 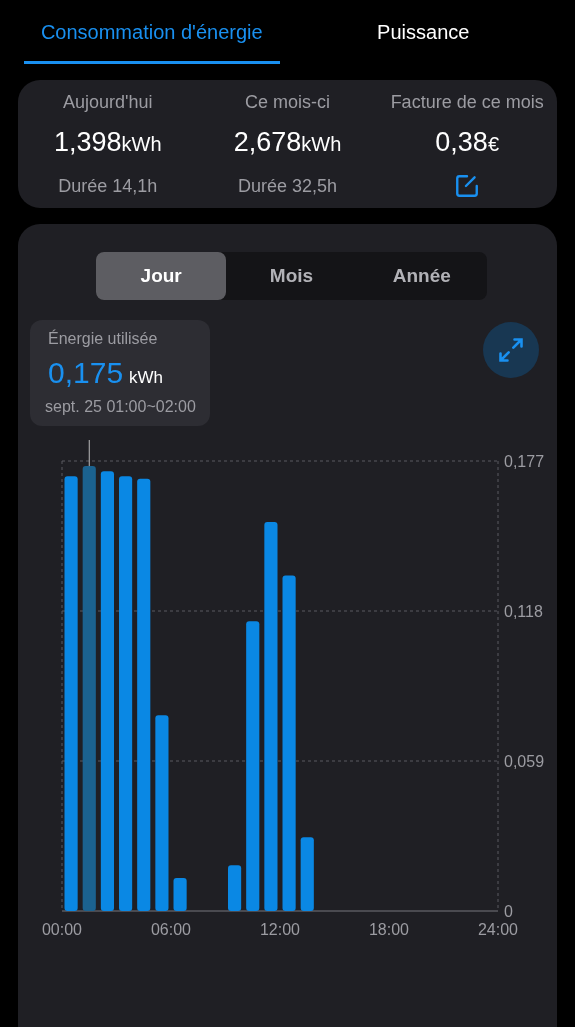 I want to click on stat-duration: Durée 32,5h, so click(x=287, y=186).